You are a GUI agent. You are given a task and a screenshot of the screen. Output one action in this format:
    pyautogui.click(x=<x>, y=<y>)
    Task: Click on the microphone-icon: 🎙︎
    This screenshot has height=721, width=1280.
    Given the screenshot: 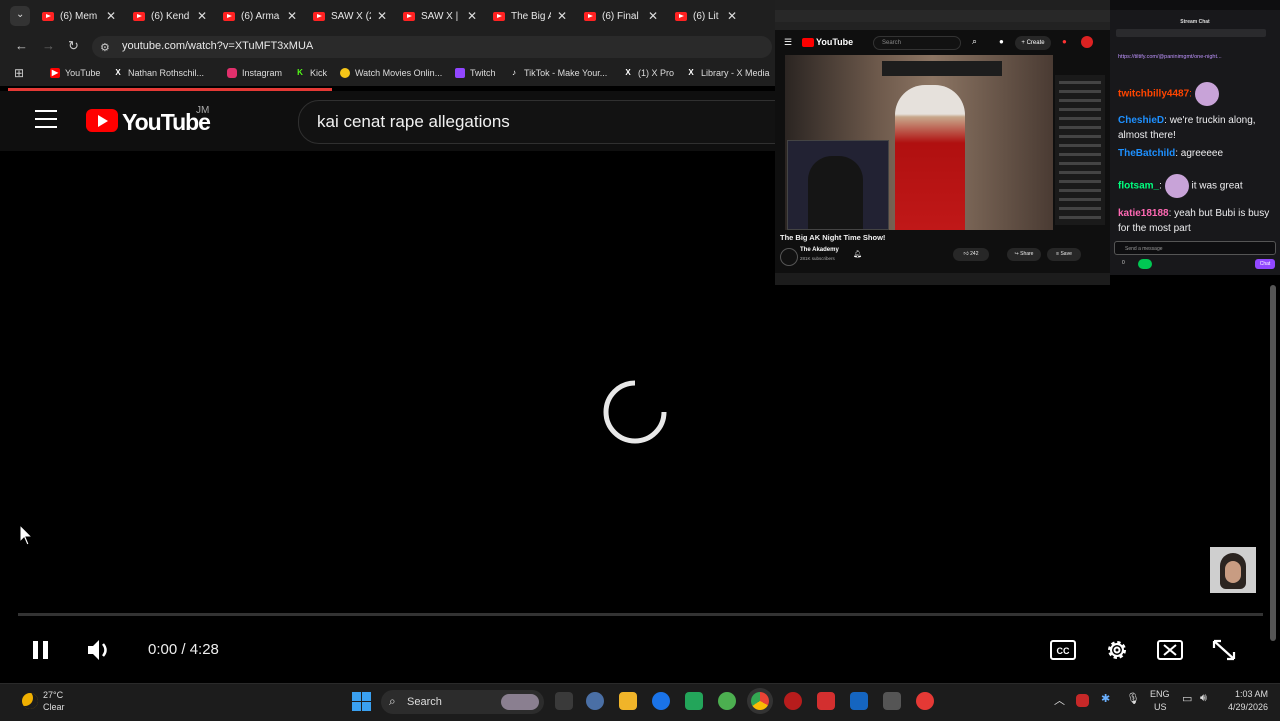 What is the action you would take?
    pyautogui.click(x=1133, y=698)
    